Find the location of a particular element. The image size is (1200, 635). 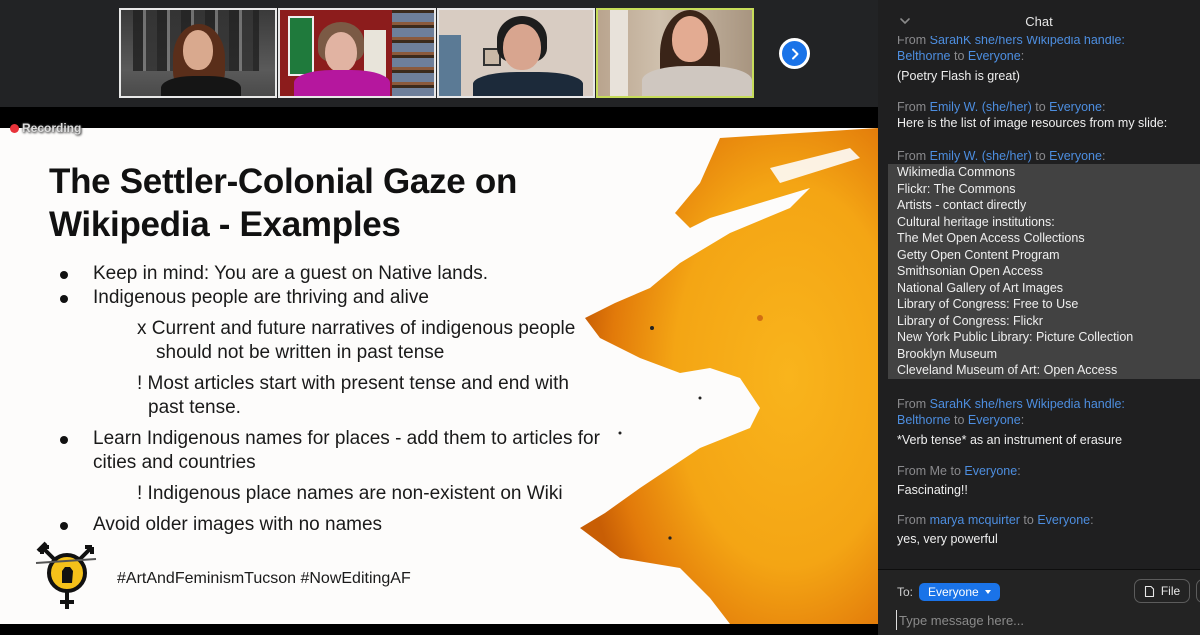

sender-name: marya mcquirter is located at coordinates (975, 520).